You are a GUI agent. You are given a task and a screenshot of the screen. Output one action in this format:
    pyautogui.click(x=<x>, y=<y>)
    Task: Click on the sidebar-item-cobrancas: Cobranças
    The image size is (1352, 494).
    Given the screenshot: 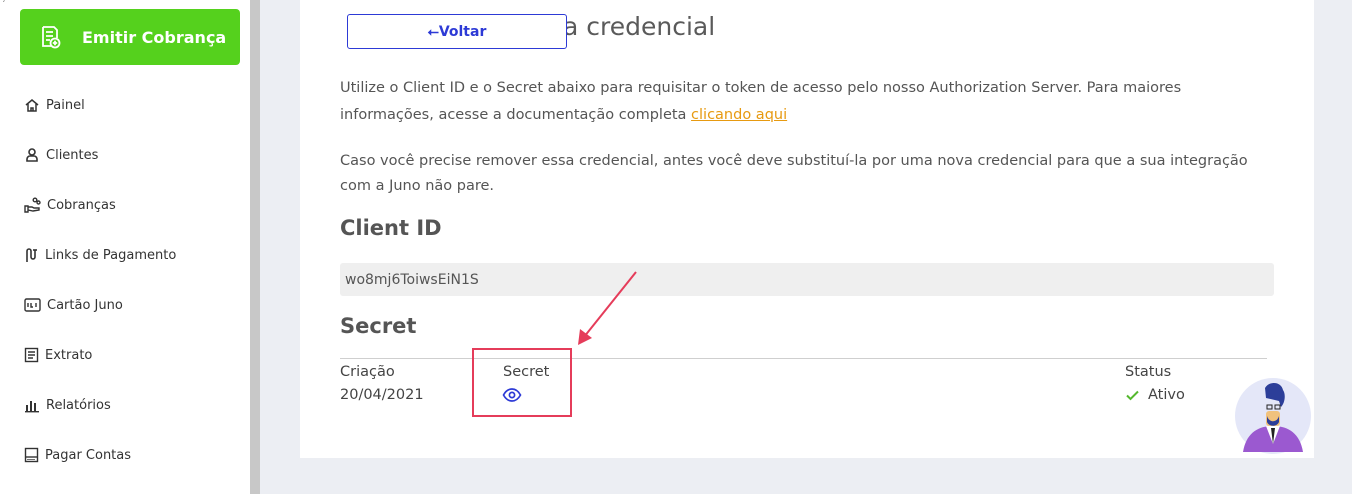 What is the action you would take?
    pyautogui.click(x=70, y=205)
    